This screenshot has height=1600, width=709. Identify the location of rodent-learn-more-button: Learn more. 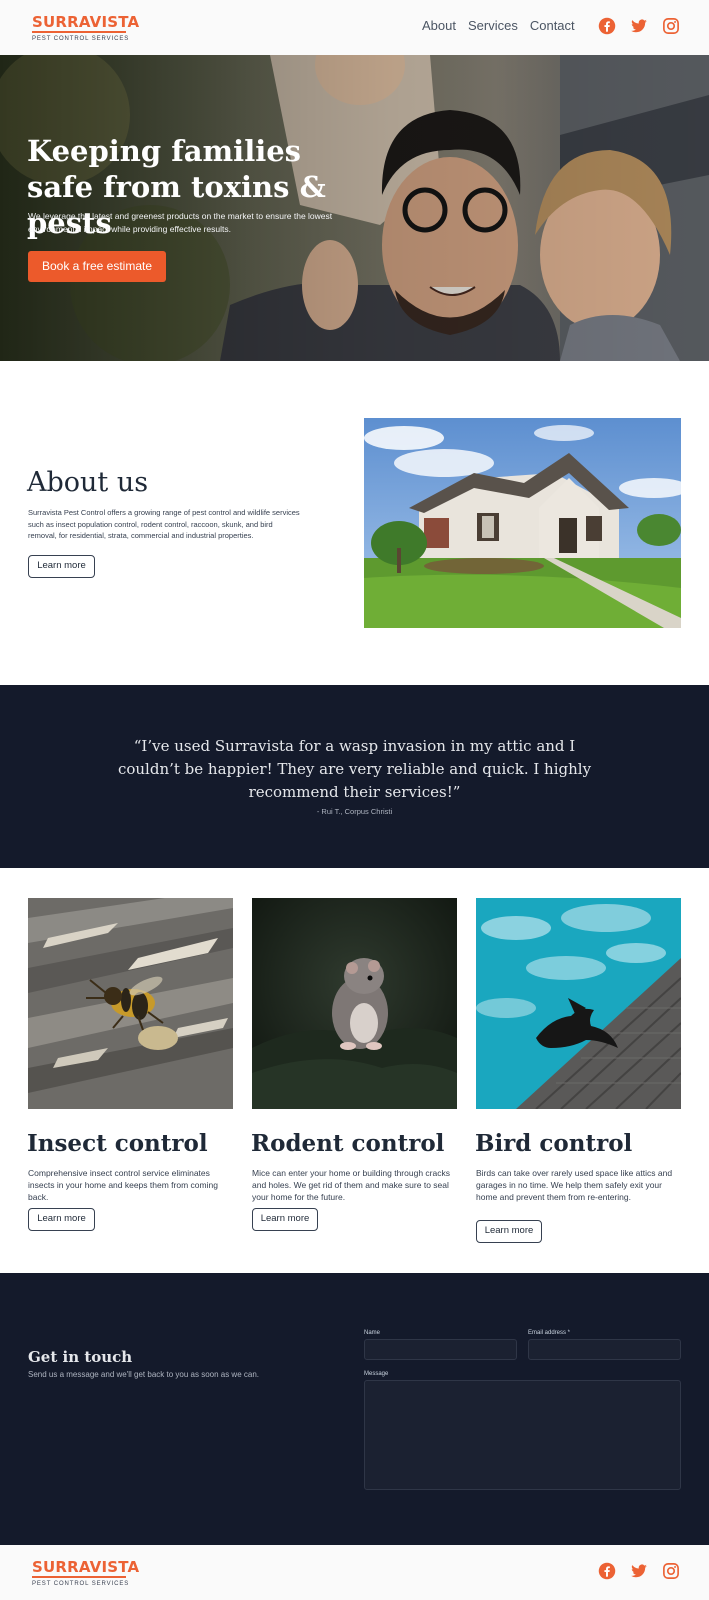
(285, 1219).